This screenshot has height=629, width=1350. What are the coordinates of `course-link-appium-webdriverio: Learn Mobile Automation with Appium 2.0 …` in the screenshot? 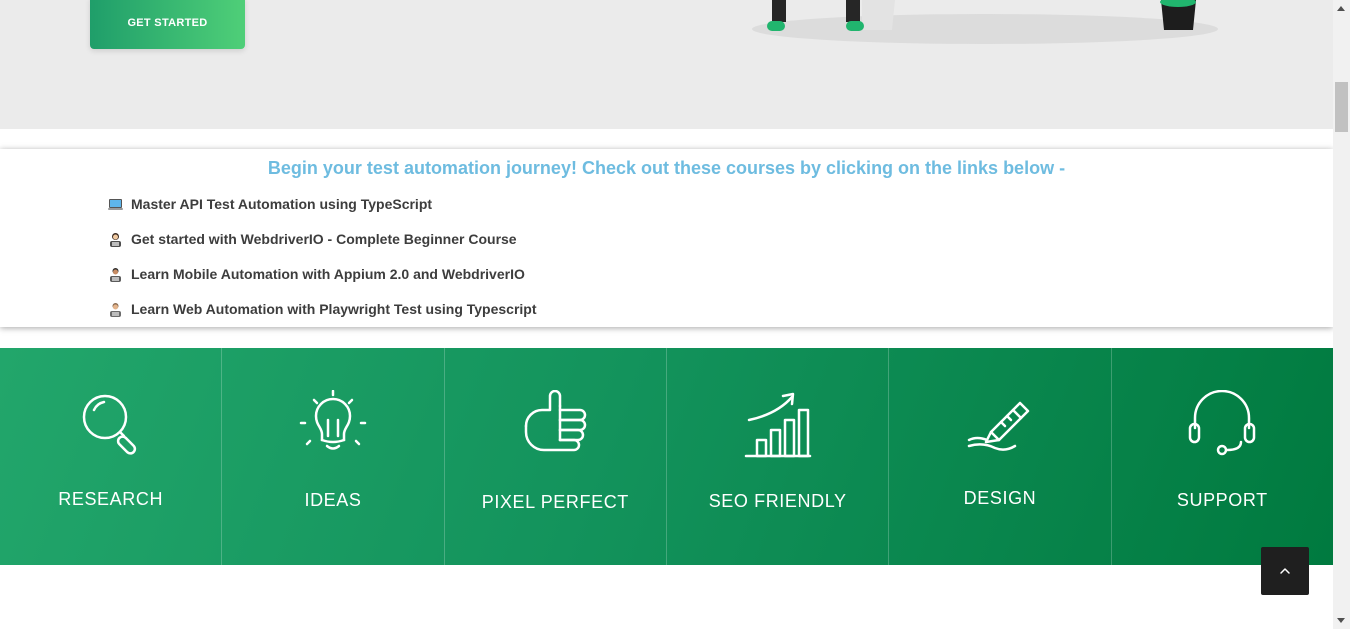 It's located at (316, 274).